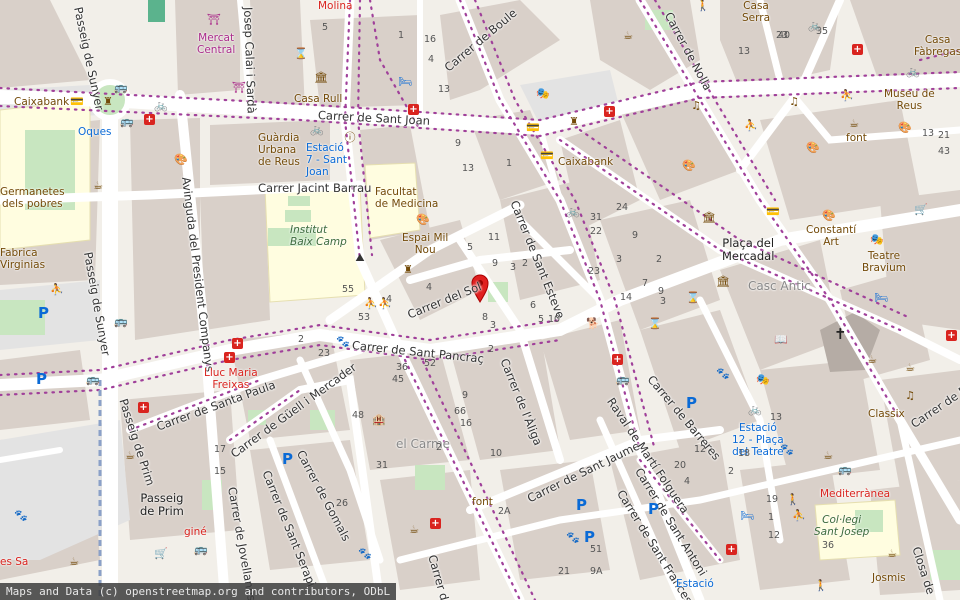 The height and width of the screenshot is (600, 960). Describe the element at coordinates (781, 340) in the screenshot. I see `library-icon: 📖` at that location.